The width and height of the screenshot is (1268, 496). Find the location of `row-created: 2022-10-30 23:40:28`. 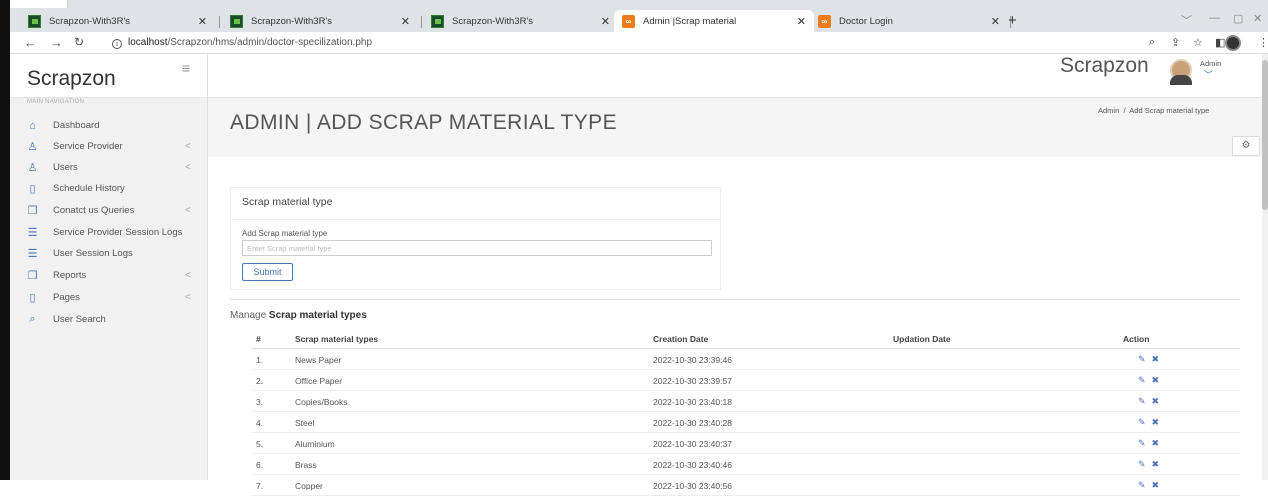

row-created: 2022-10-30 23:40:28 is located at coordinates (692, 423).